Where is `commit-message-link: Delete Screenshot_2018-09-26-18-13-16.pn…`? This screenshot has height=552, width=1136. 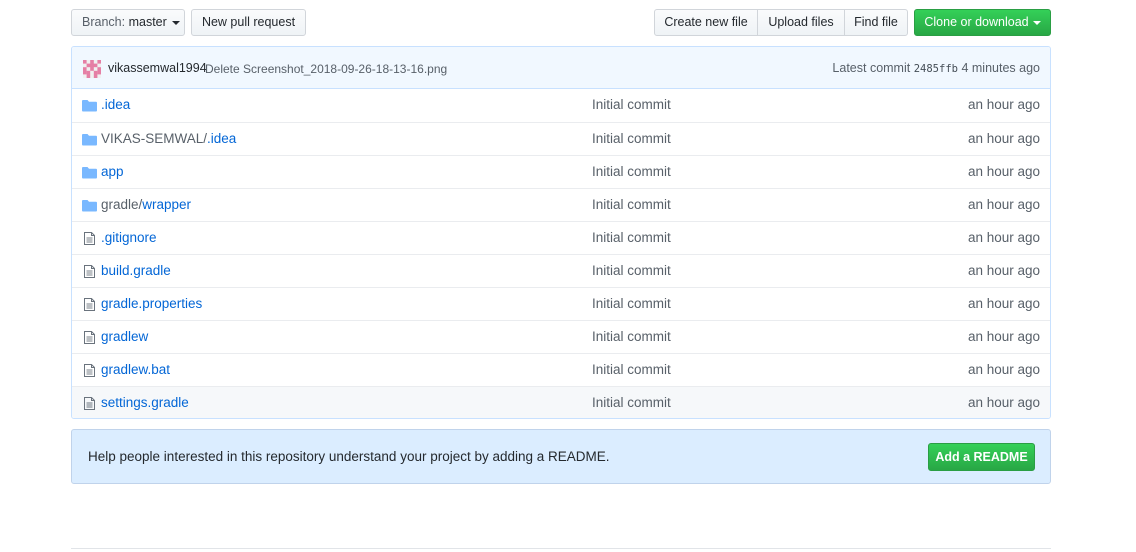
commit-message-link: Delete Screenshot_2018-09-26-18-13-16.pn… is located at coordinates (326, 69).